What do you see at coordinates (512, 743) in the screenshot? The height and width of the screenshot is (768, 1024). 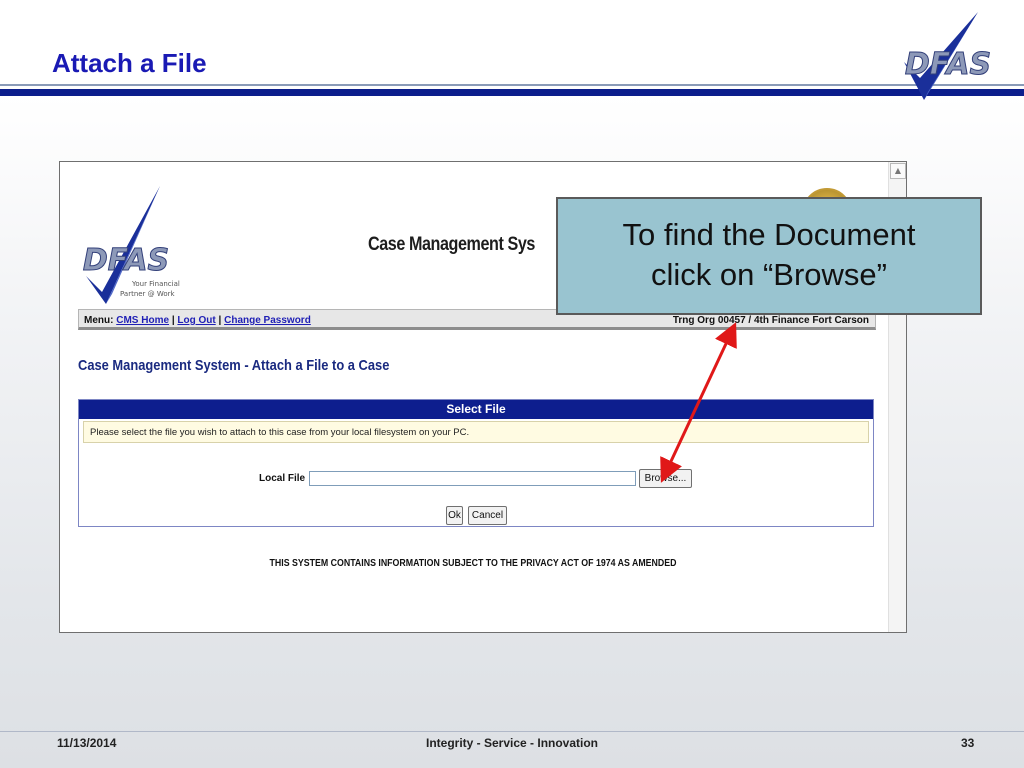 I see `footer-motto: Integrity - Service - Innovation` at bounding box center [512, 743].